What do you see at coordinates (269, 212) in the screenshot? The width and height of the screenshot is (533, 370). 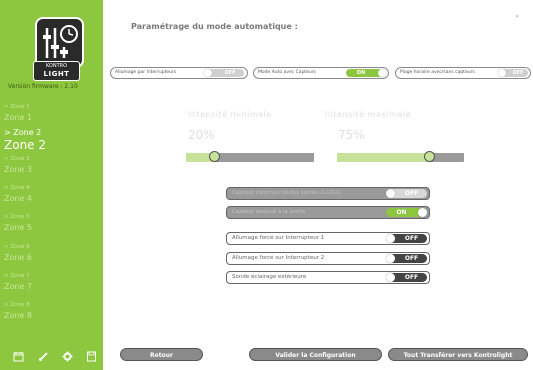 I see `option-label: Capteur associé à la sortie` at bounding box center [269, 212].